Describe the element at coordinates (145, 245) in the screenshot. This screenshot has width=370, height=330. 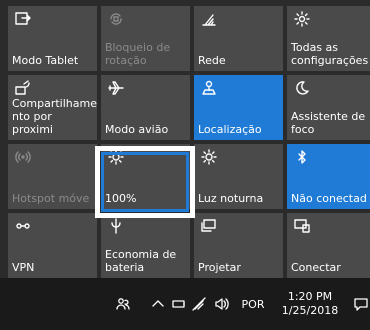
I see `tile-battery-saver: Economia de bateria` at that location.